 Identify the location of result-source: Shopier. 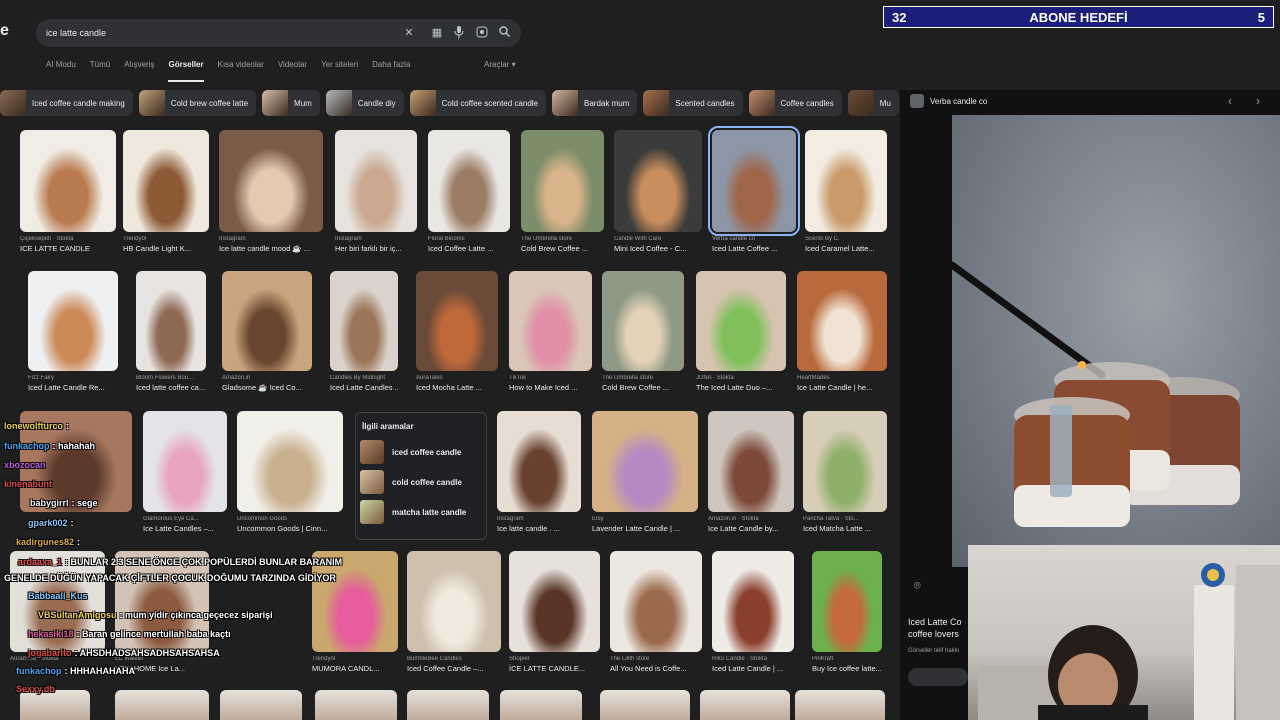
(554, 659).